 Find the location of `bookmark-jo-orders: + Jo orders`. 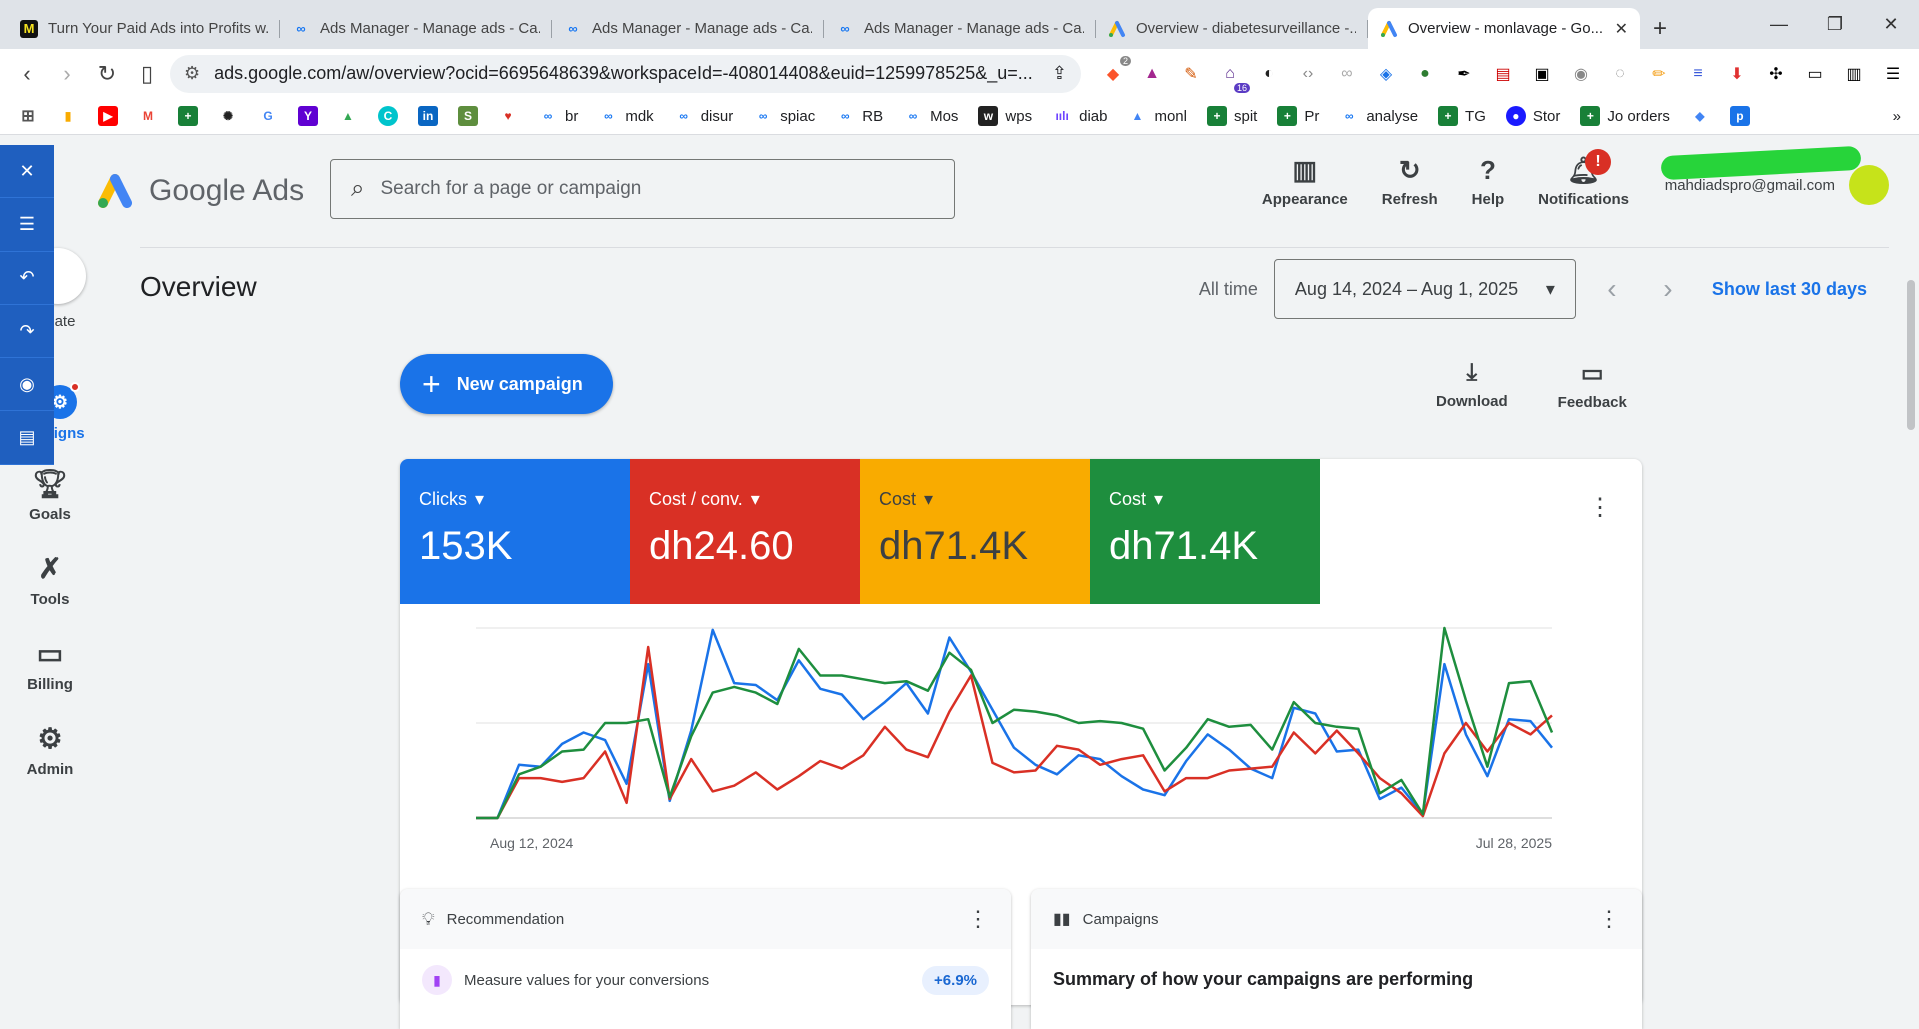

bookmark-jo-orders: + Jo orders is located at coordinates (1625, 116).